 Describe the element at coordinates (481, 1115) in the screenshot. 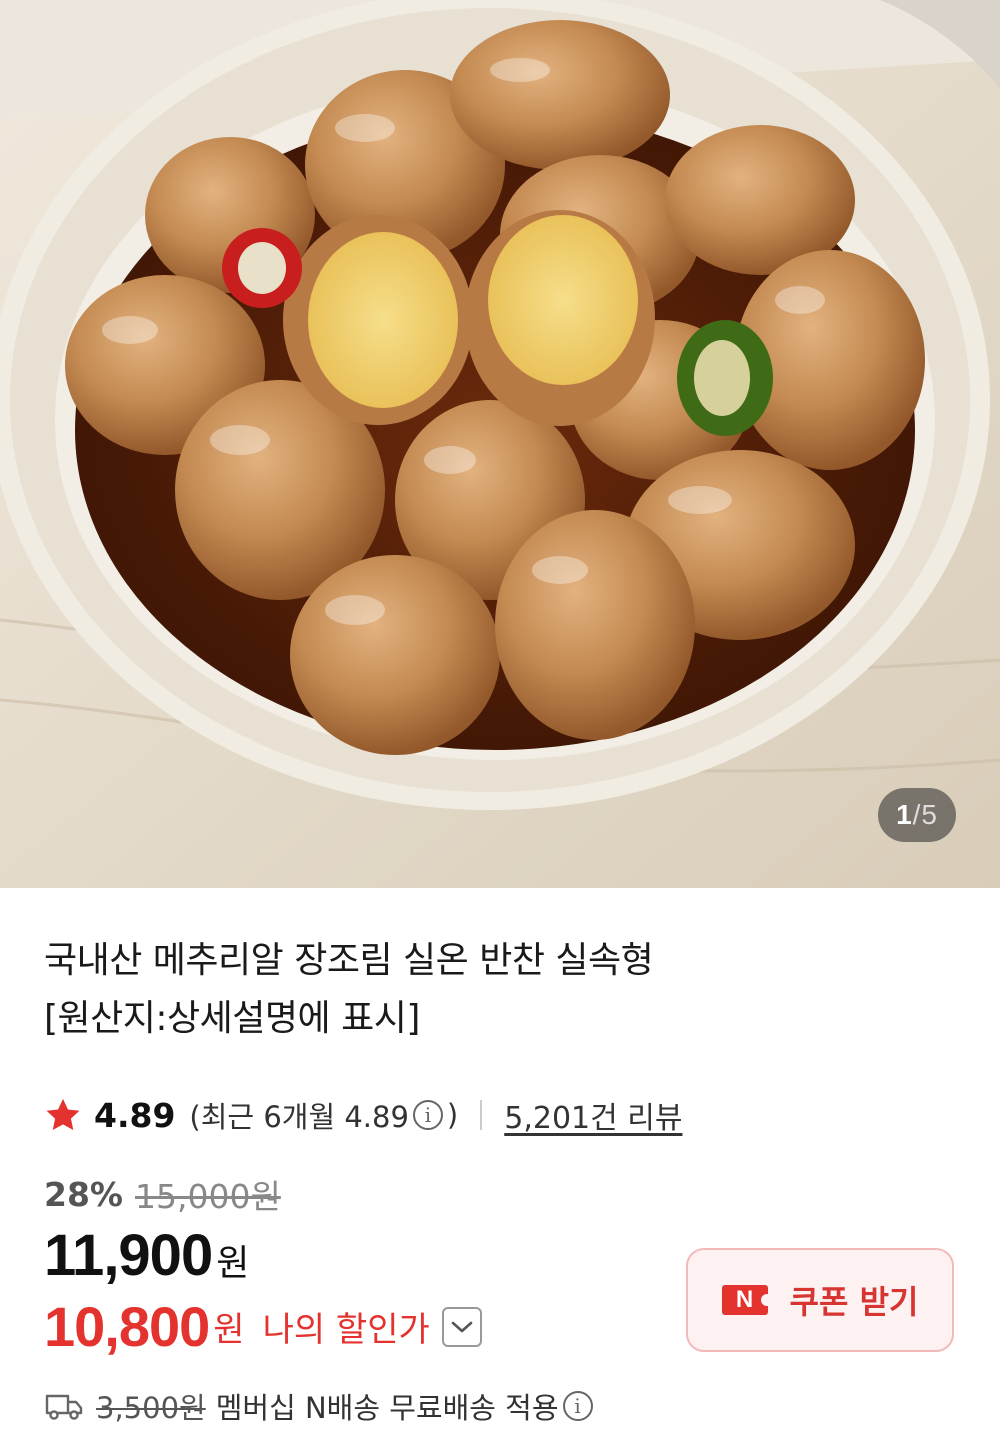

I see `divider` at that location.